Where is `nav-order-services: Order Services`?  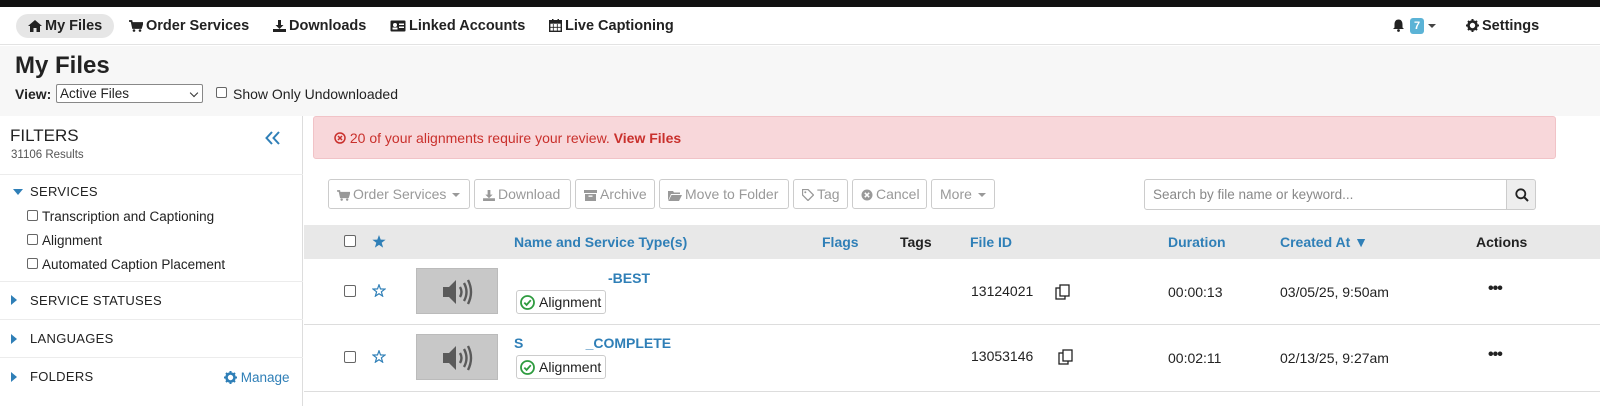
nav-order-services: Order Services is located at coordinates (189, 26).